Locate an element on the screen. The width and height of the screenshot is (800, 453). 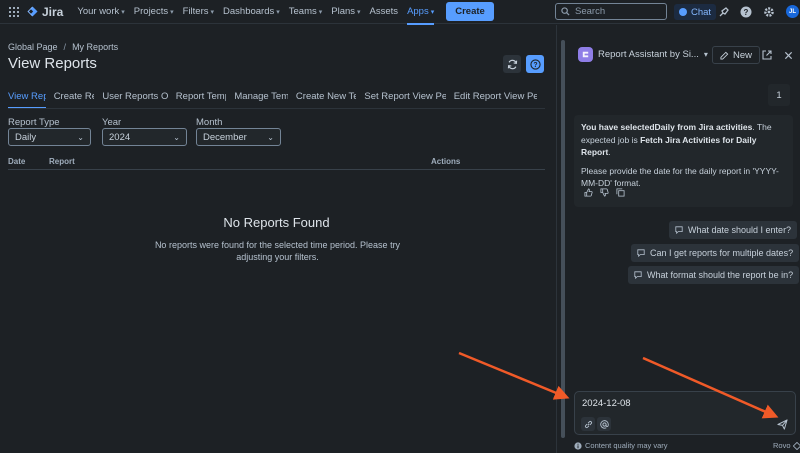
copy-icon is located at coordinates (620, 192).